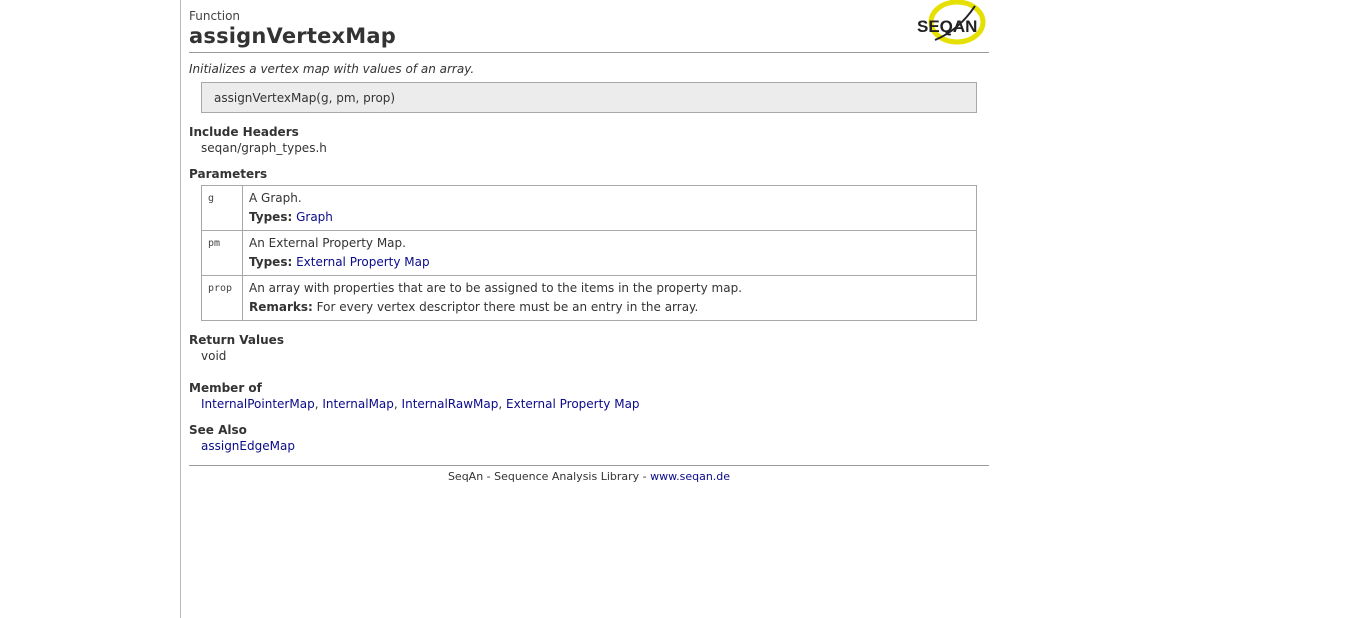  What do you see at coordinates (947, 26) in the screenshot?
I see `logo-text: SEQAN` at bounding box center [947, 26].